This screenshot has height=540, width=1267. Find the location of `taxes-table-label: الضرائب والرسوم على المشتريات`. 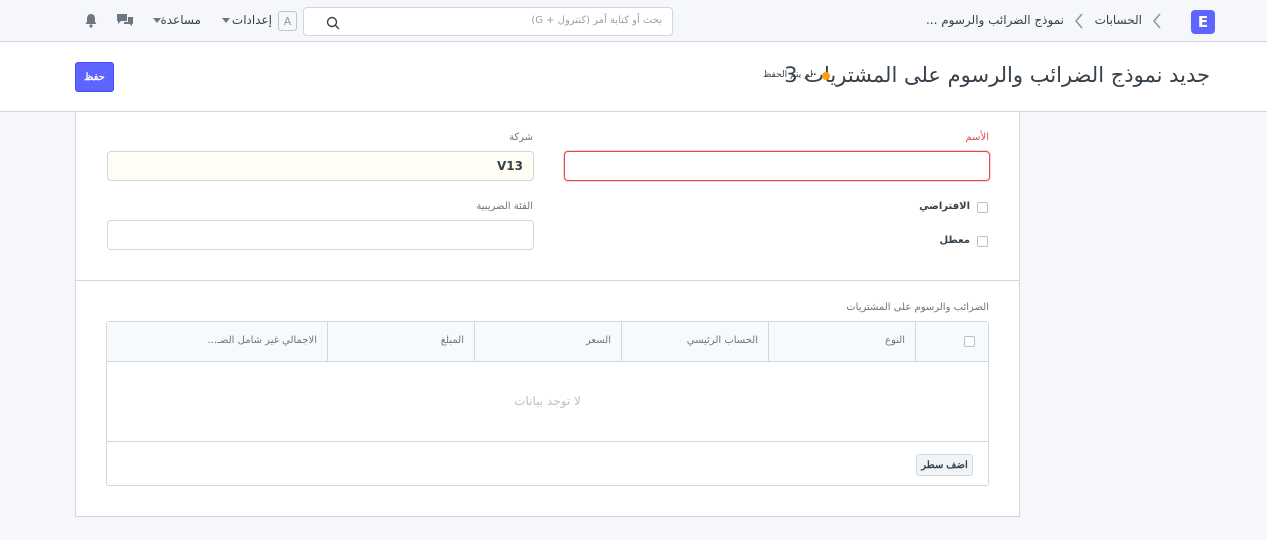

taxes-table-label: الضرائب والرسوم على المشتريات is located at coordinates (917, 307).